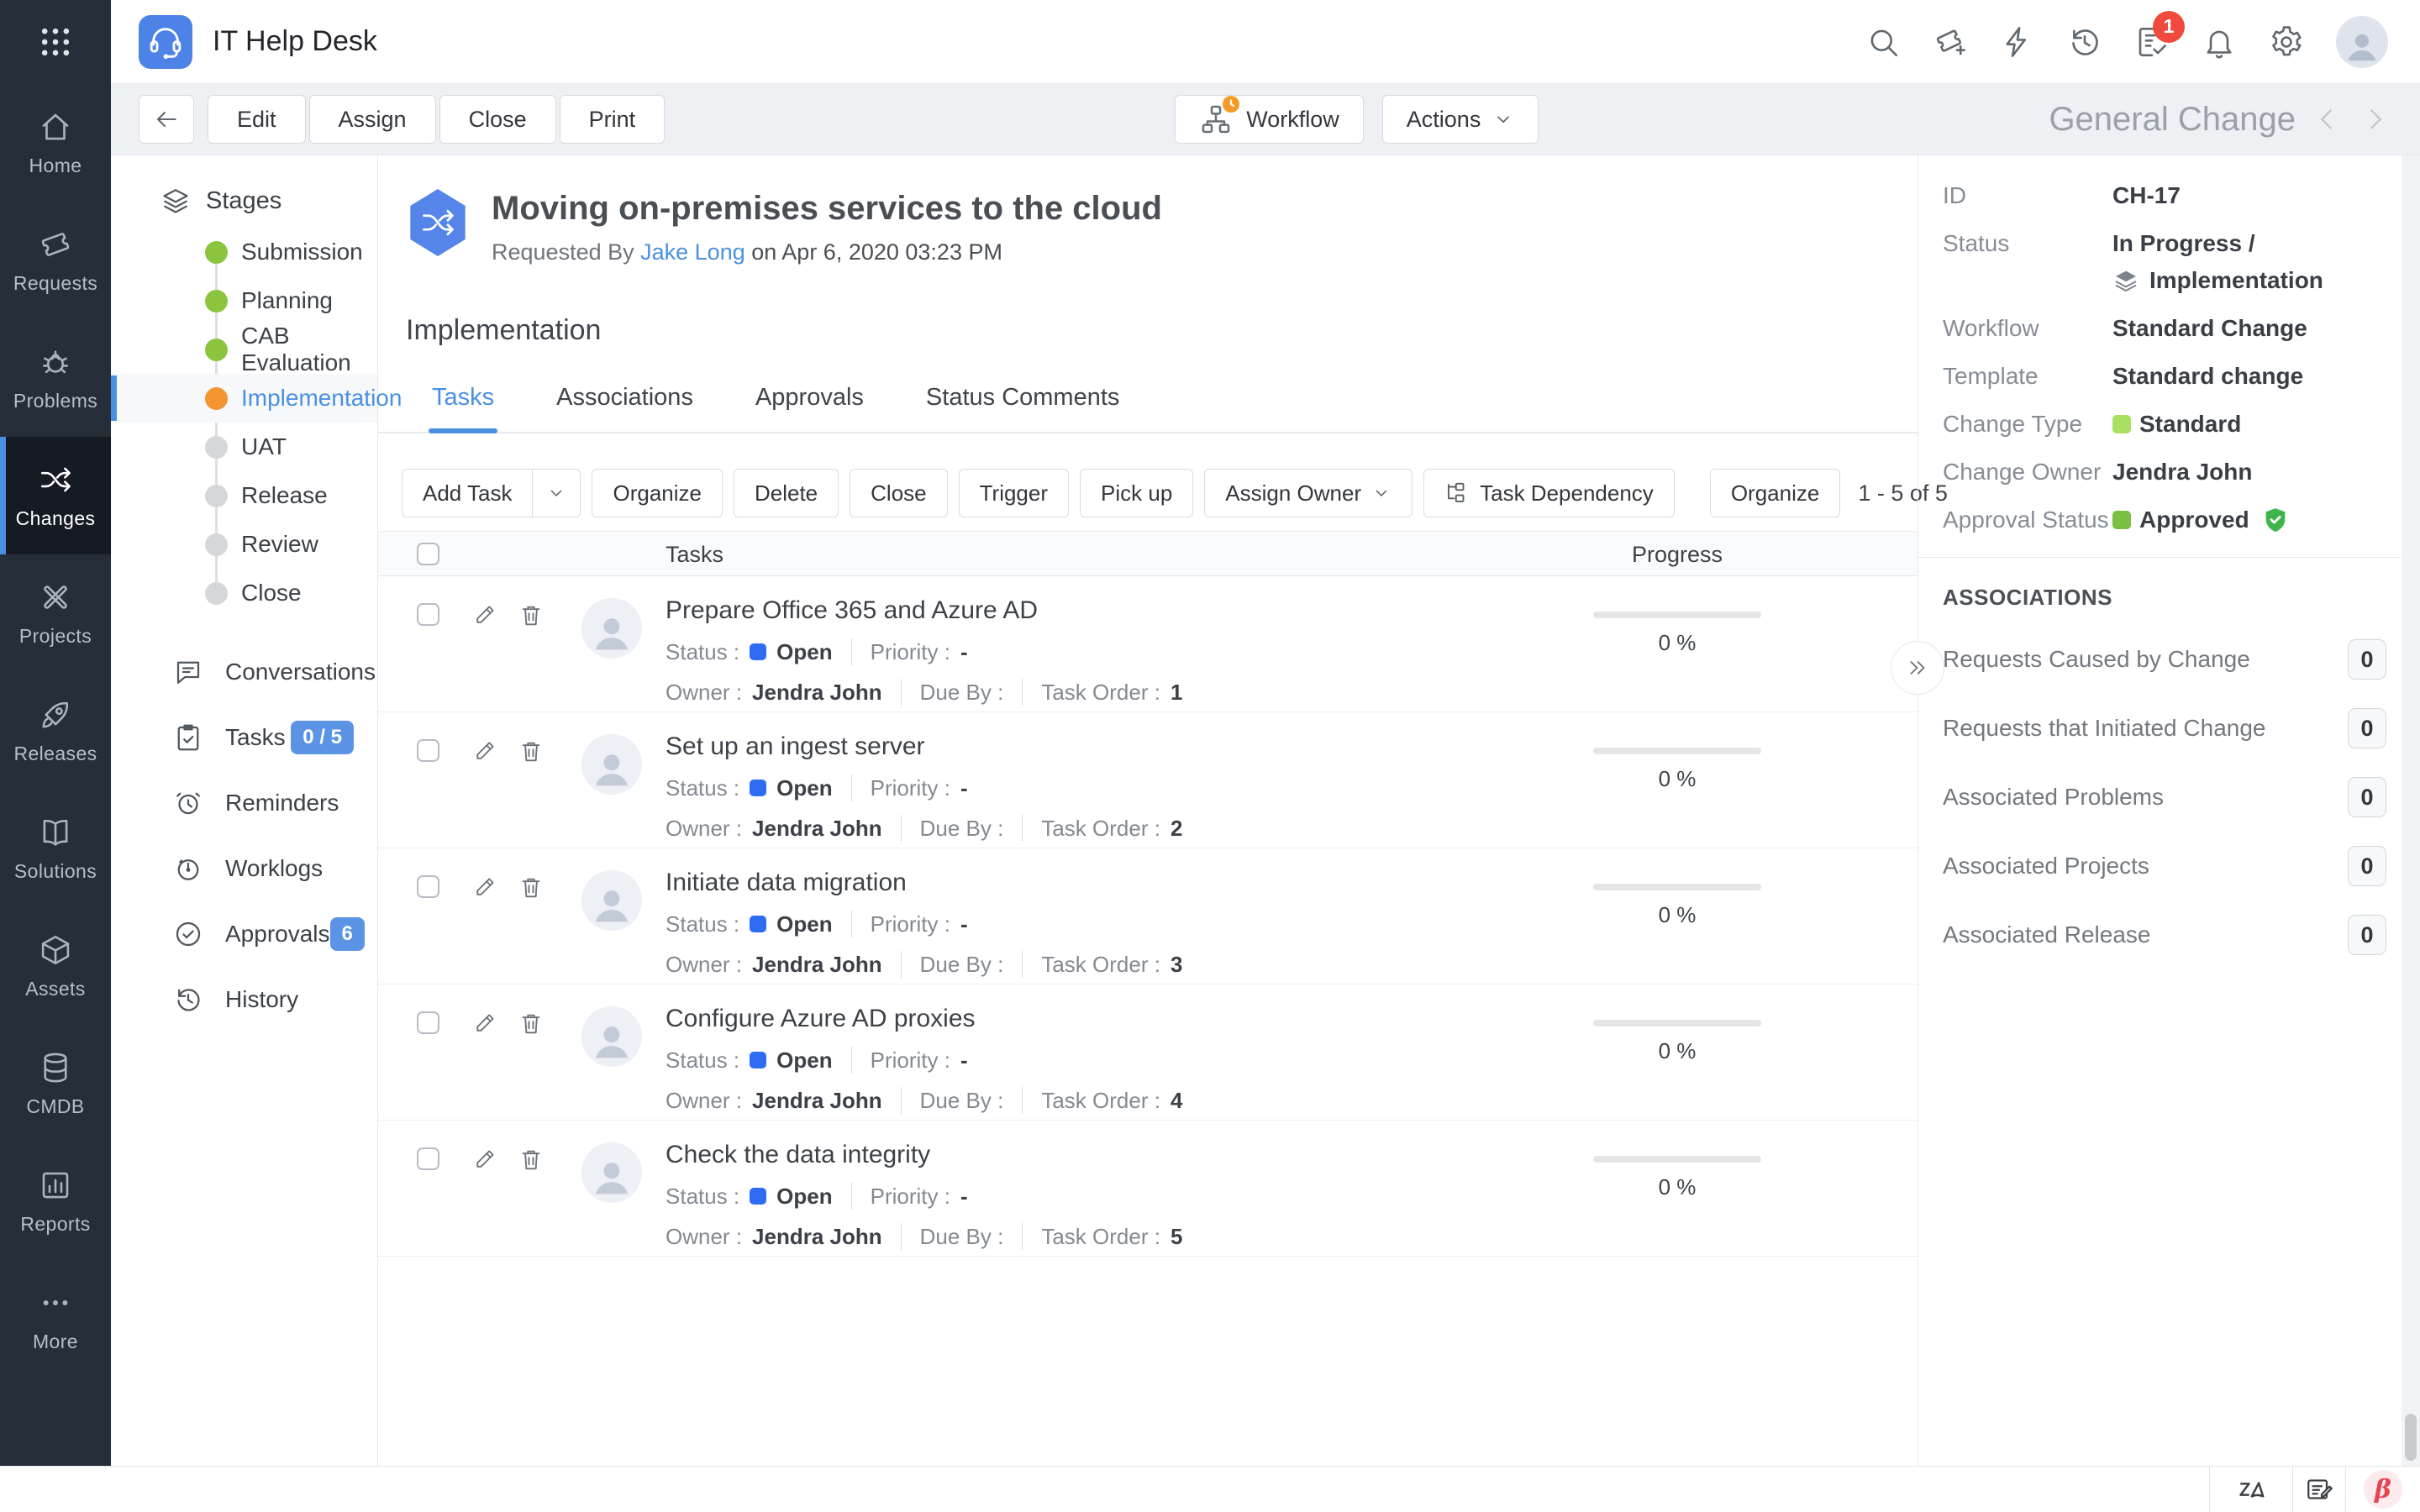 The width and height of the screenshot is (2420, 1512). I want to click on print-button: Print, so click(613, 119).